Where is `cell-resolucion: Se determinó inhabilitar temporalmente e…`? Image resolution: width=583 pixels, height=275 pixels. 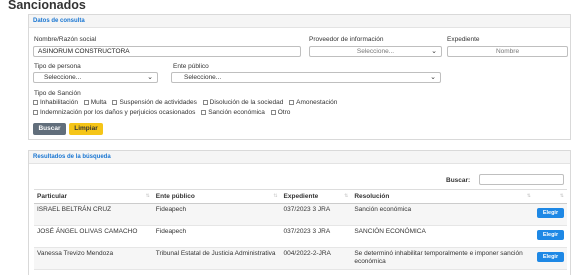
cell-resolucion: Se determinó inhabilitar temporalmente e… is located at coordinates (442, 258).